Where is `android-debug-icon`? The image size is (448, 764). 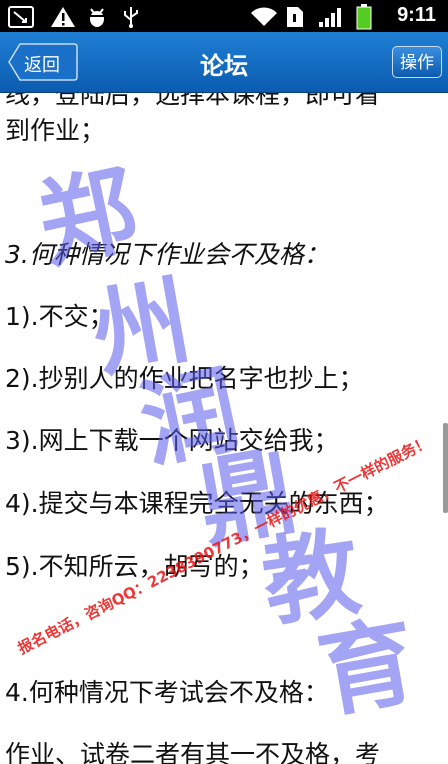 android-debug-icon is located at coordinates (97, 17).